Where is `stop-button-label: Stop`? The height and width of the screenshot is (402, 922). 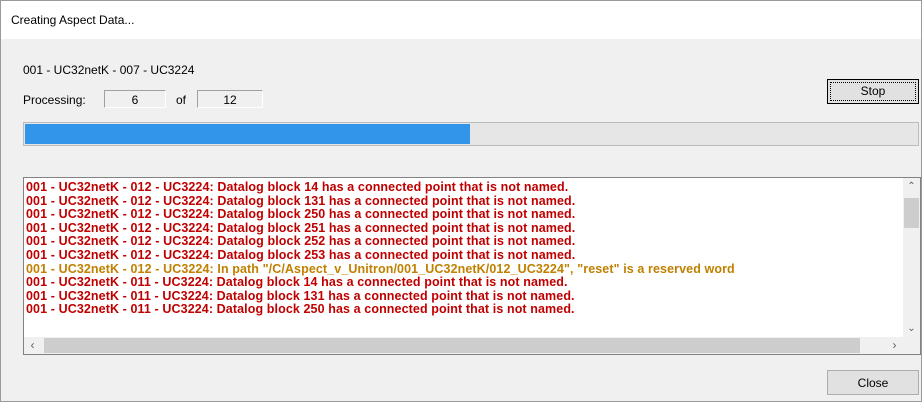
stop-button-label: Stop is located at coordinates (873, 91).